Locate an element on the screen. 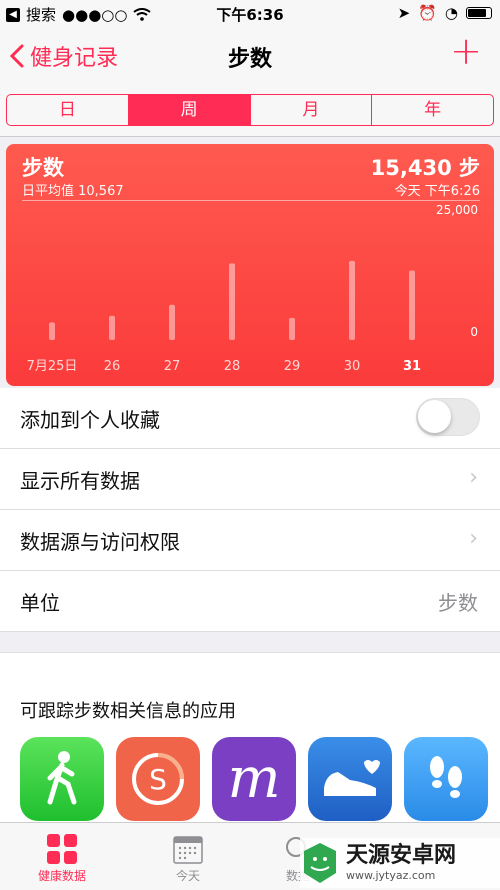  watermark-logo: 天源安卓网 www.jytyaz.com is located at coordinates (400, 863).